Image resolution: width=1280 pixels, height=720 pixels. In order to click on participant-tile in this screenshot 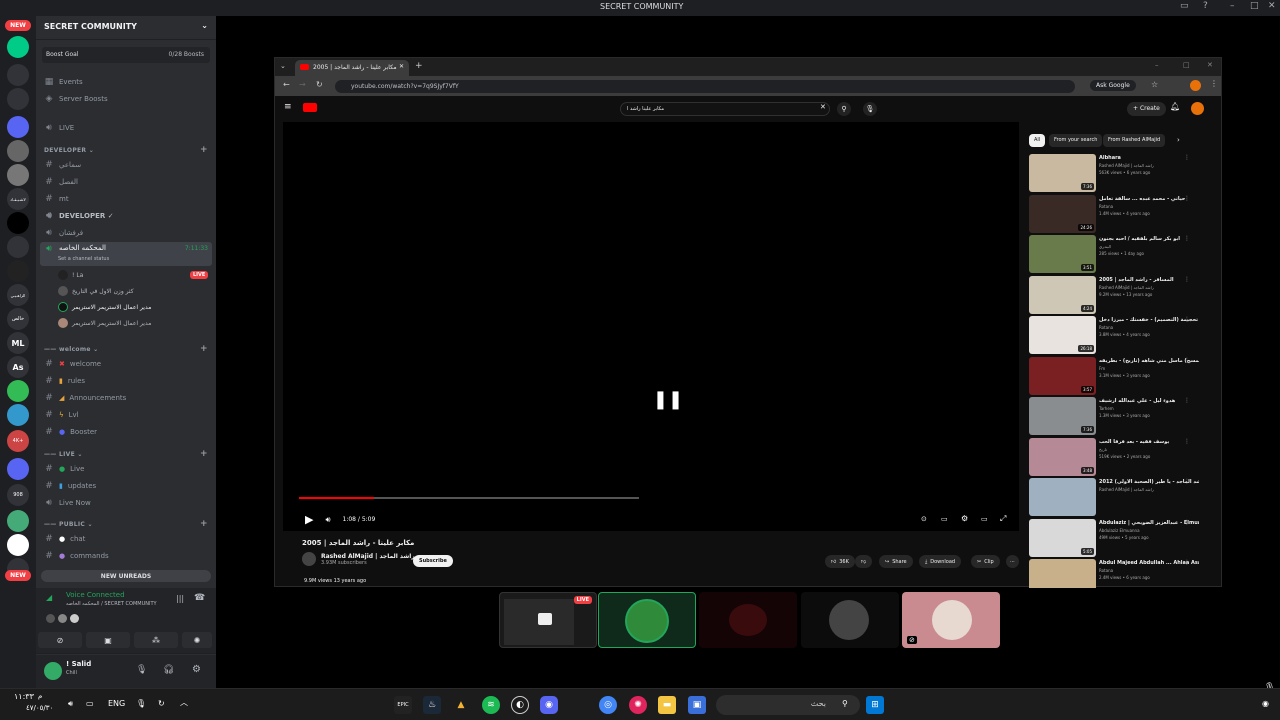, I will do `click(850, 620)`.